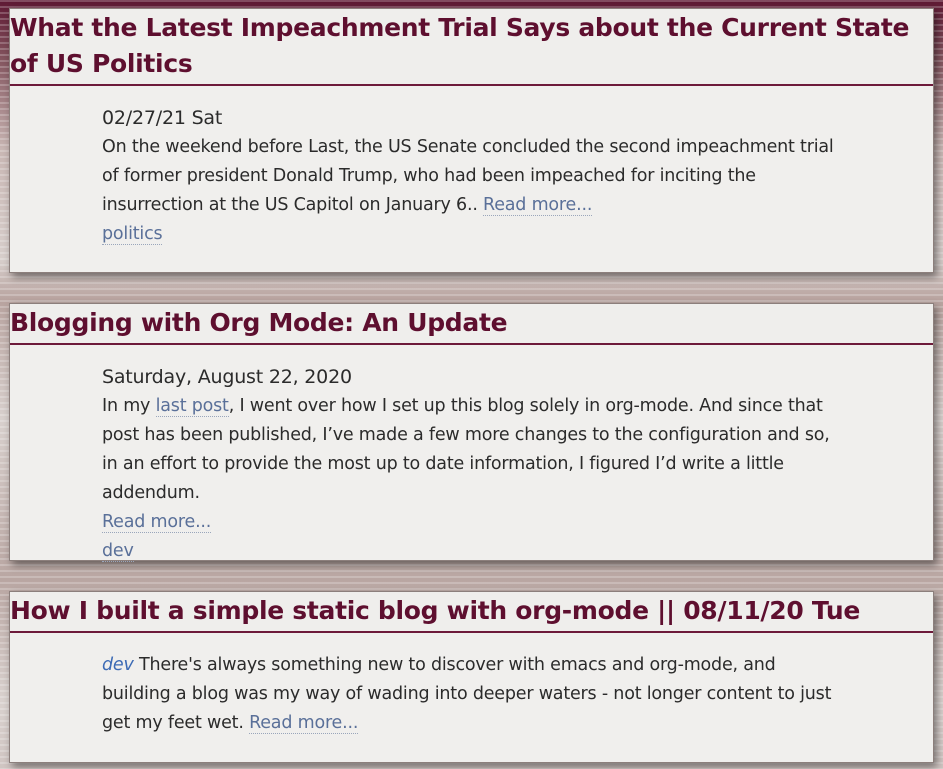 This screenshot has width=943, height=769. I want to click on post-tags: dev, so click(472, 551).